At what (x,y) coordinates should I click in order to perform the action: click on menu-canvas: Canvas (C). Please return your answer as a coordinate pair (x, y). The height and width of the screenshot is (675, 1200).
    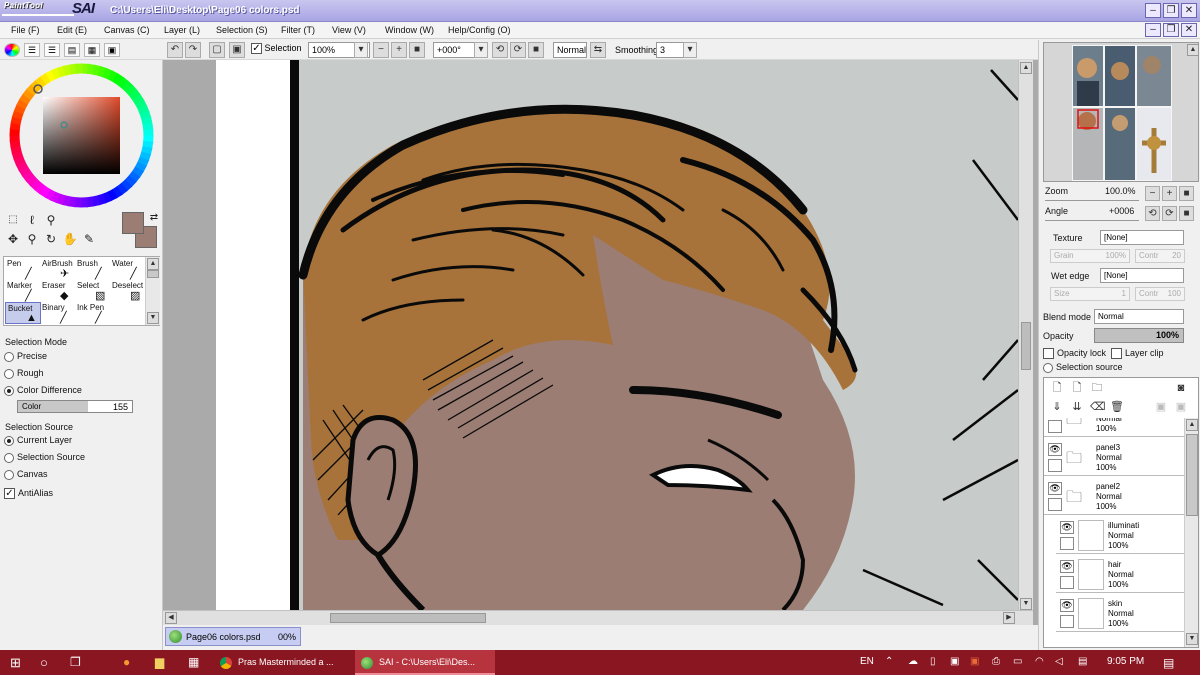
    Looking at the image, I should click on (127, 30).